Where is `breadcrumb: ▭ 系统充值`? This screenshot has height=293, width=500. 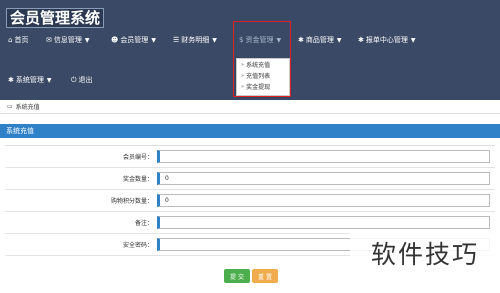 breadcrumb: ▭ 系统充值 is located at coordinates (250, 107).